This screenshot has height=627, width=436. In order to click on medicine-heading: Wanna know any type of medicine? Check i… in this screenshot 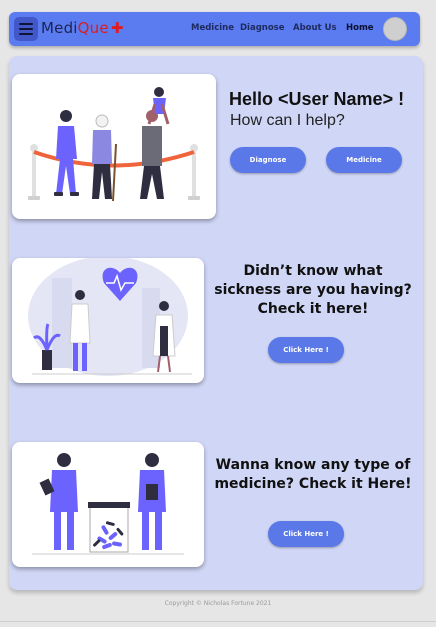, I will do `click(313, 474)`.